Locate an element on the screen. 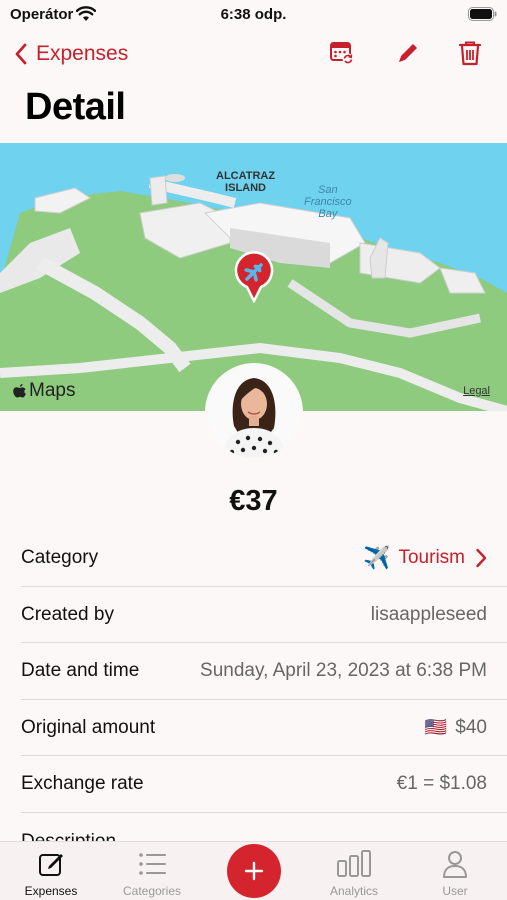 This screenshot has width=507, height=900. add-expense-button is located at coordinates (254, 871).